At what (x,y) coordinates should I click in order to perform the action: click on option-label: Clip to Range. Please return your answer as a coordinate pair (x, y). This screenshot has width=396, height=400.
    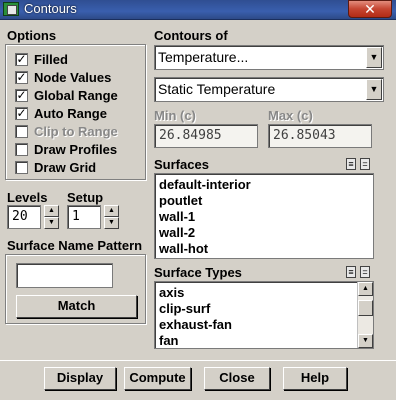
    Looking at the image, I should click on (76, 131).